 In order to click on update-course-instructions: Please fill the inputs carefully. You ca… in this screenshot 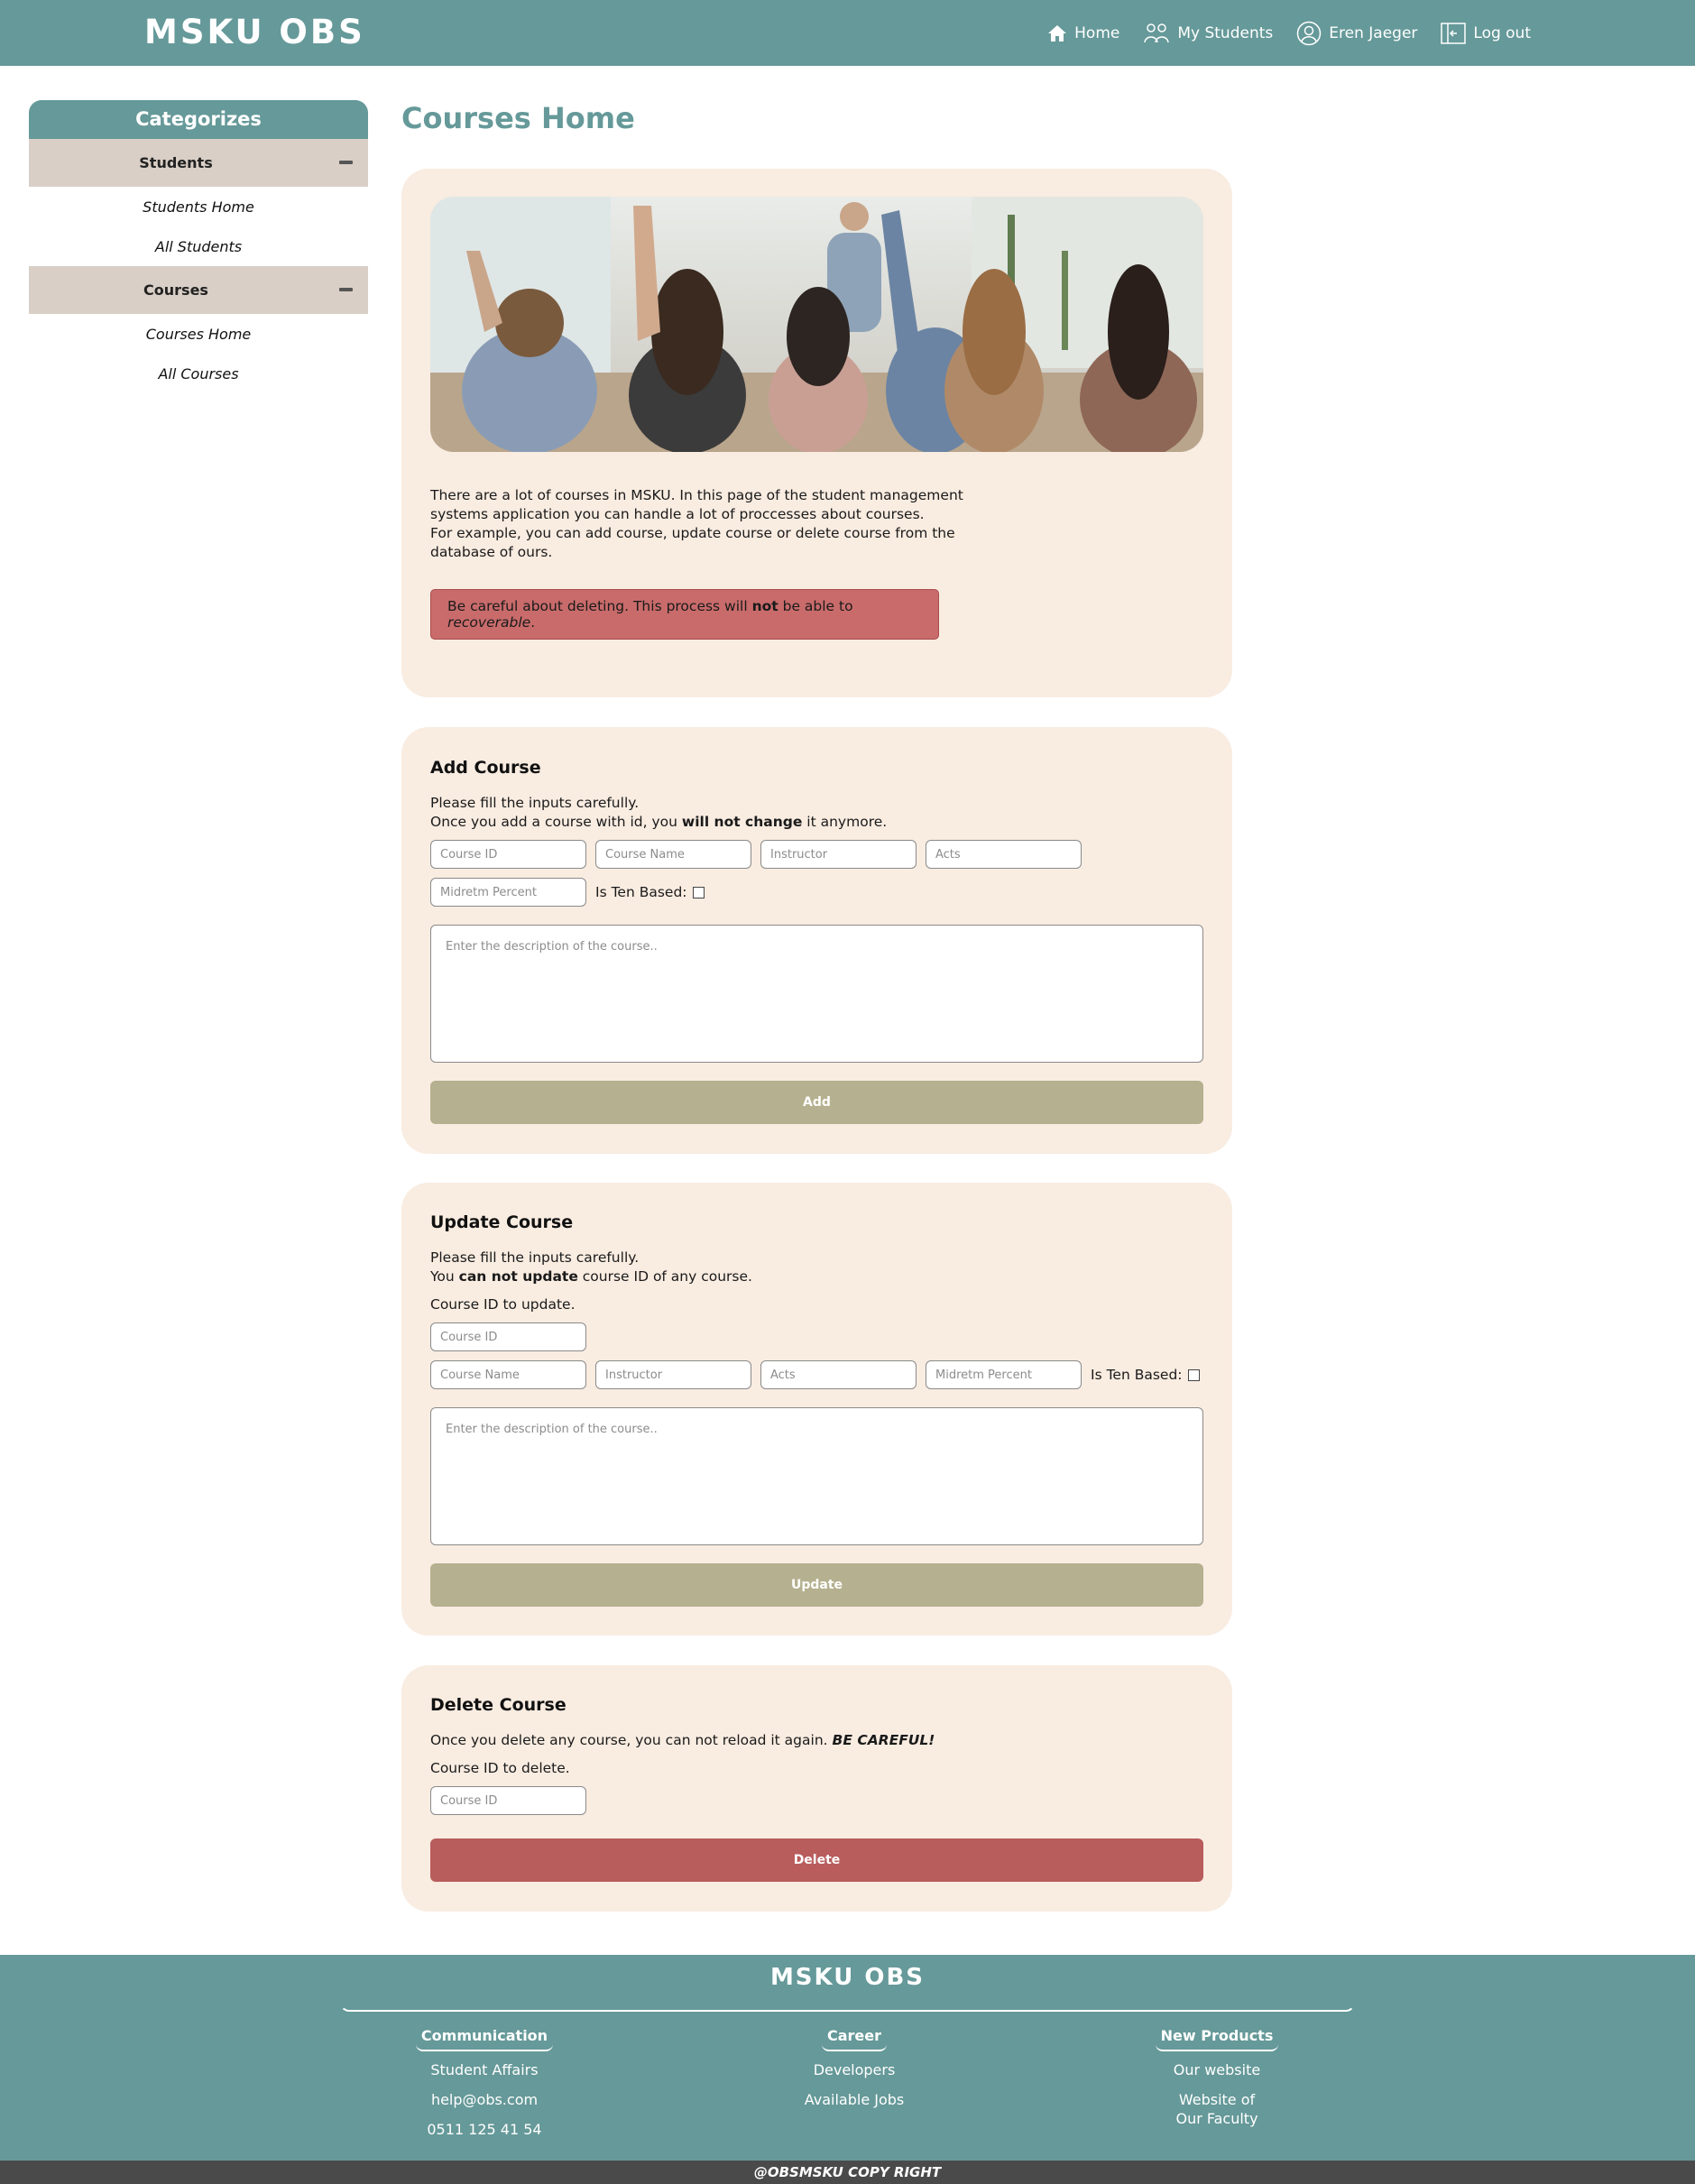, I will do `click(591, 1267)`.